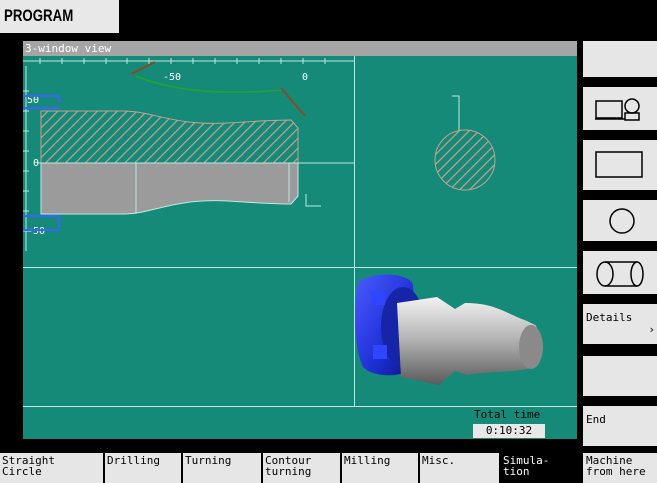  What do you see at coordinates (651, 329) in the screenshot?
I see `chevron-right-icon: ›` at bounding box center [651, 329].